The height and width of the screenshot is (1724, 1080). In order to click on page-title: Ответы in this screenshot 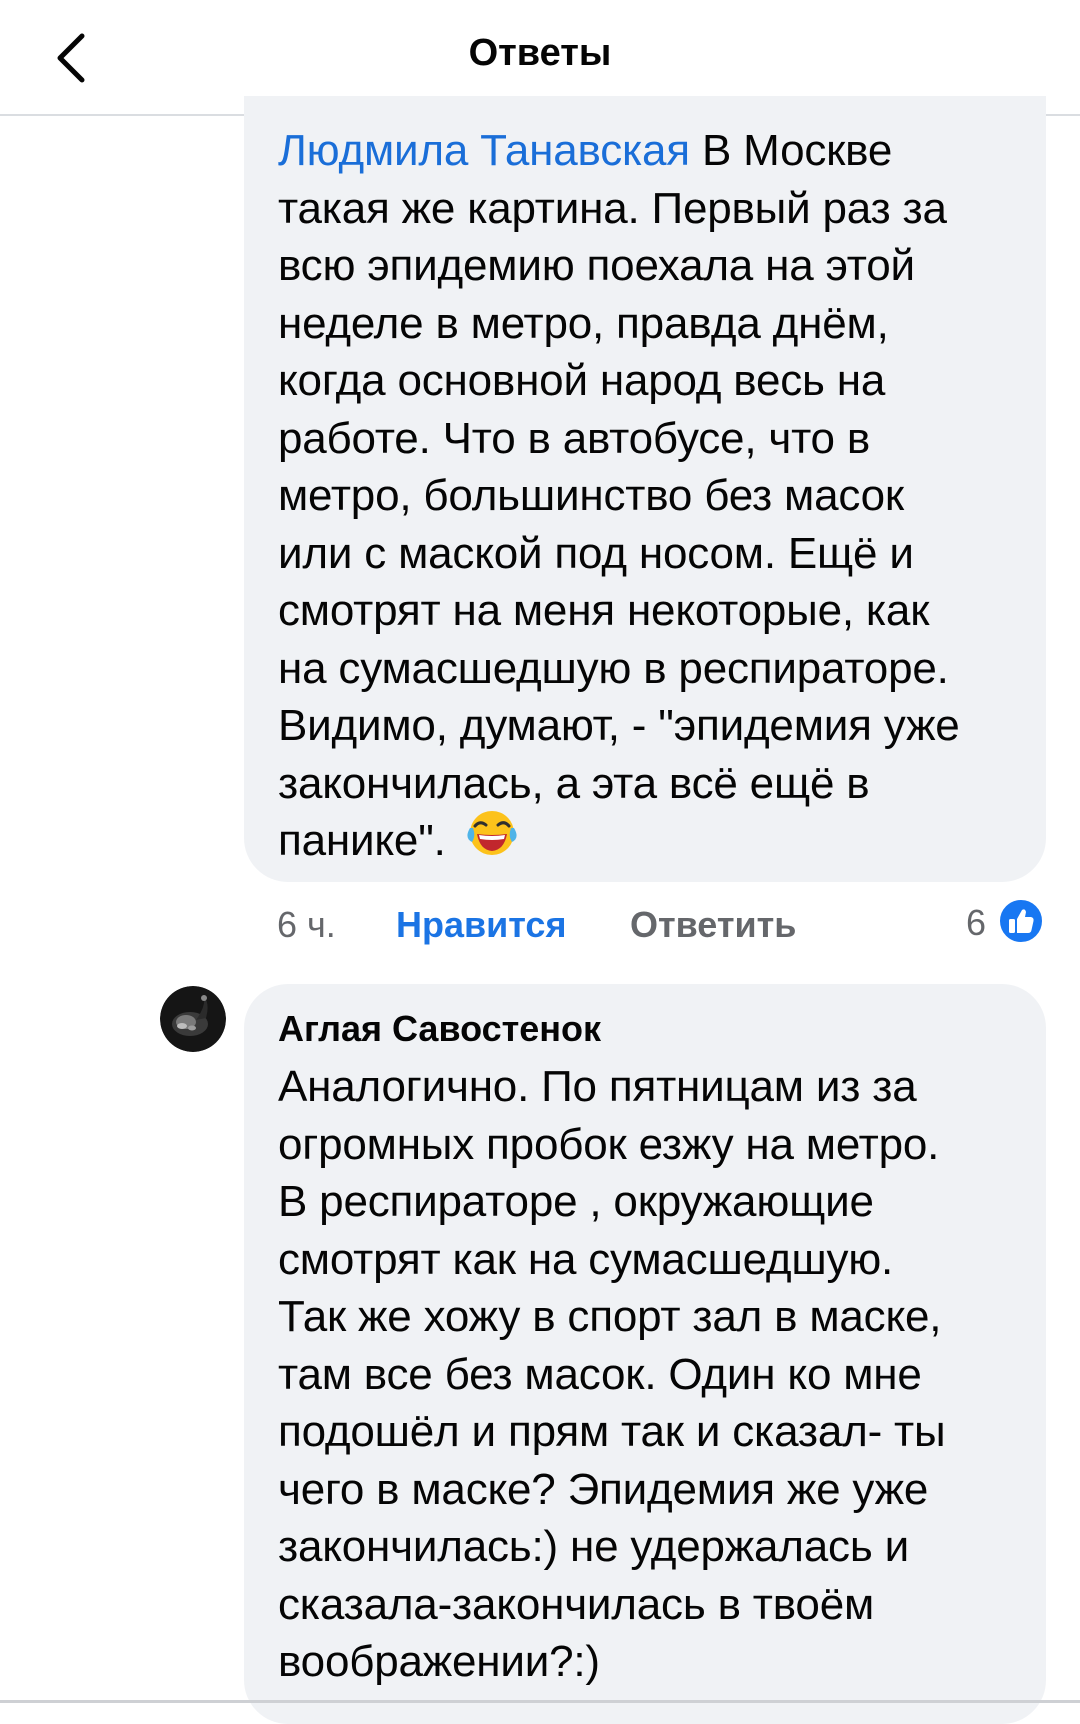, I will do `click(540, 52)`.